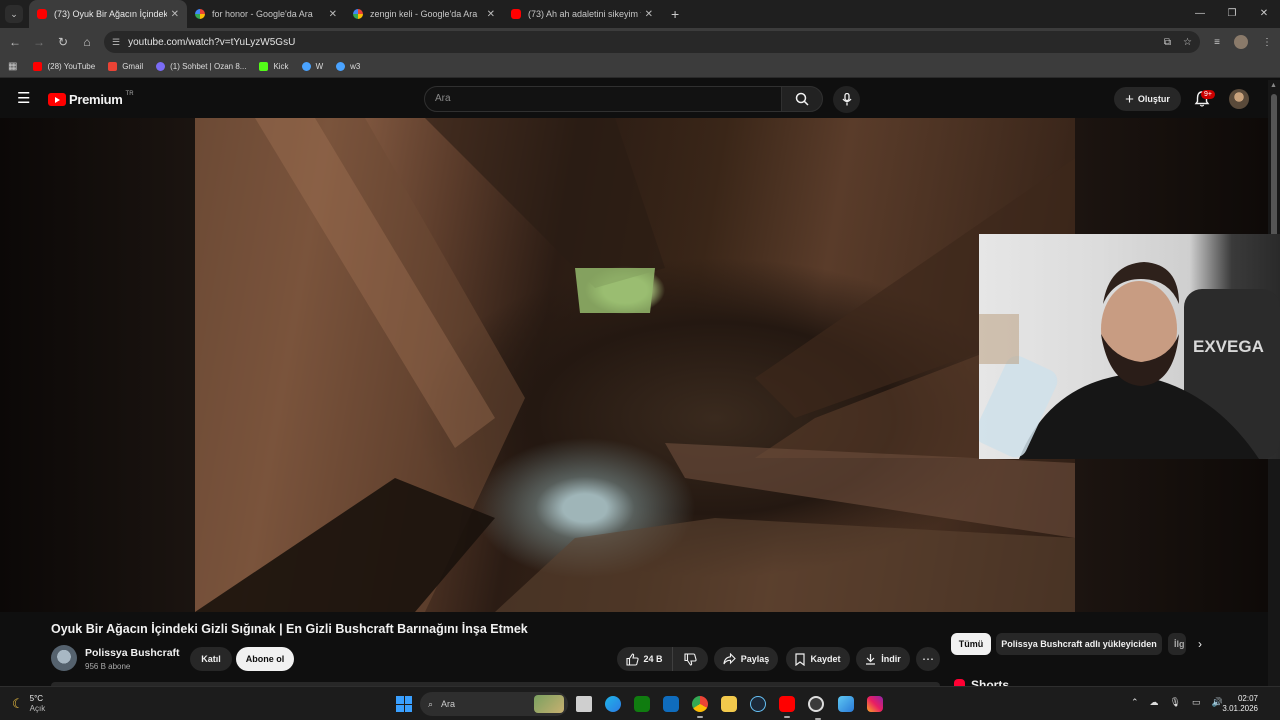 This screenshot has height=720, width=1280. What do you see at coordinates (671, 704) in the screenshot?
I see `outlook-icon` at bounding box center [671, 704].